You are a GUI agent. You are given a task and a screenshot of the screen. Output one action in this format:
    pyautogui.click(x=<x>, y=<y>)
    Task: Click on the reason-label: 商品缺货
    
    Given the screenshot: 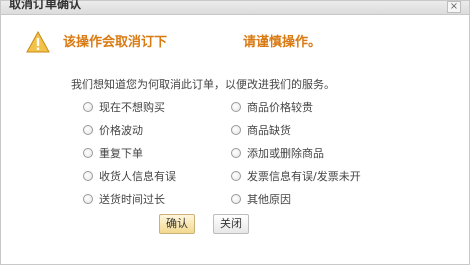 What is the action you would take?
    pyautogui.click(x=269, y=130)
    